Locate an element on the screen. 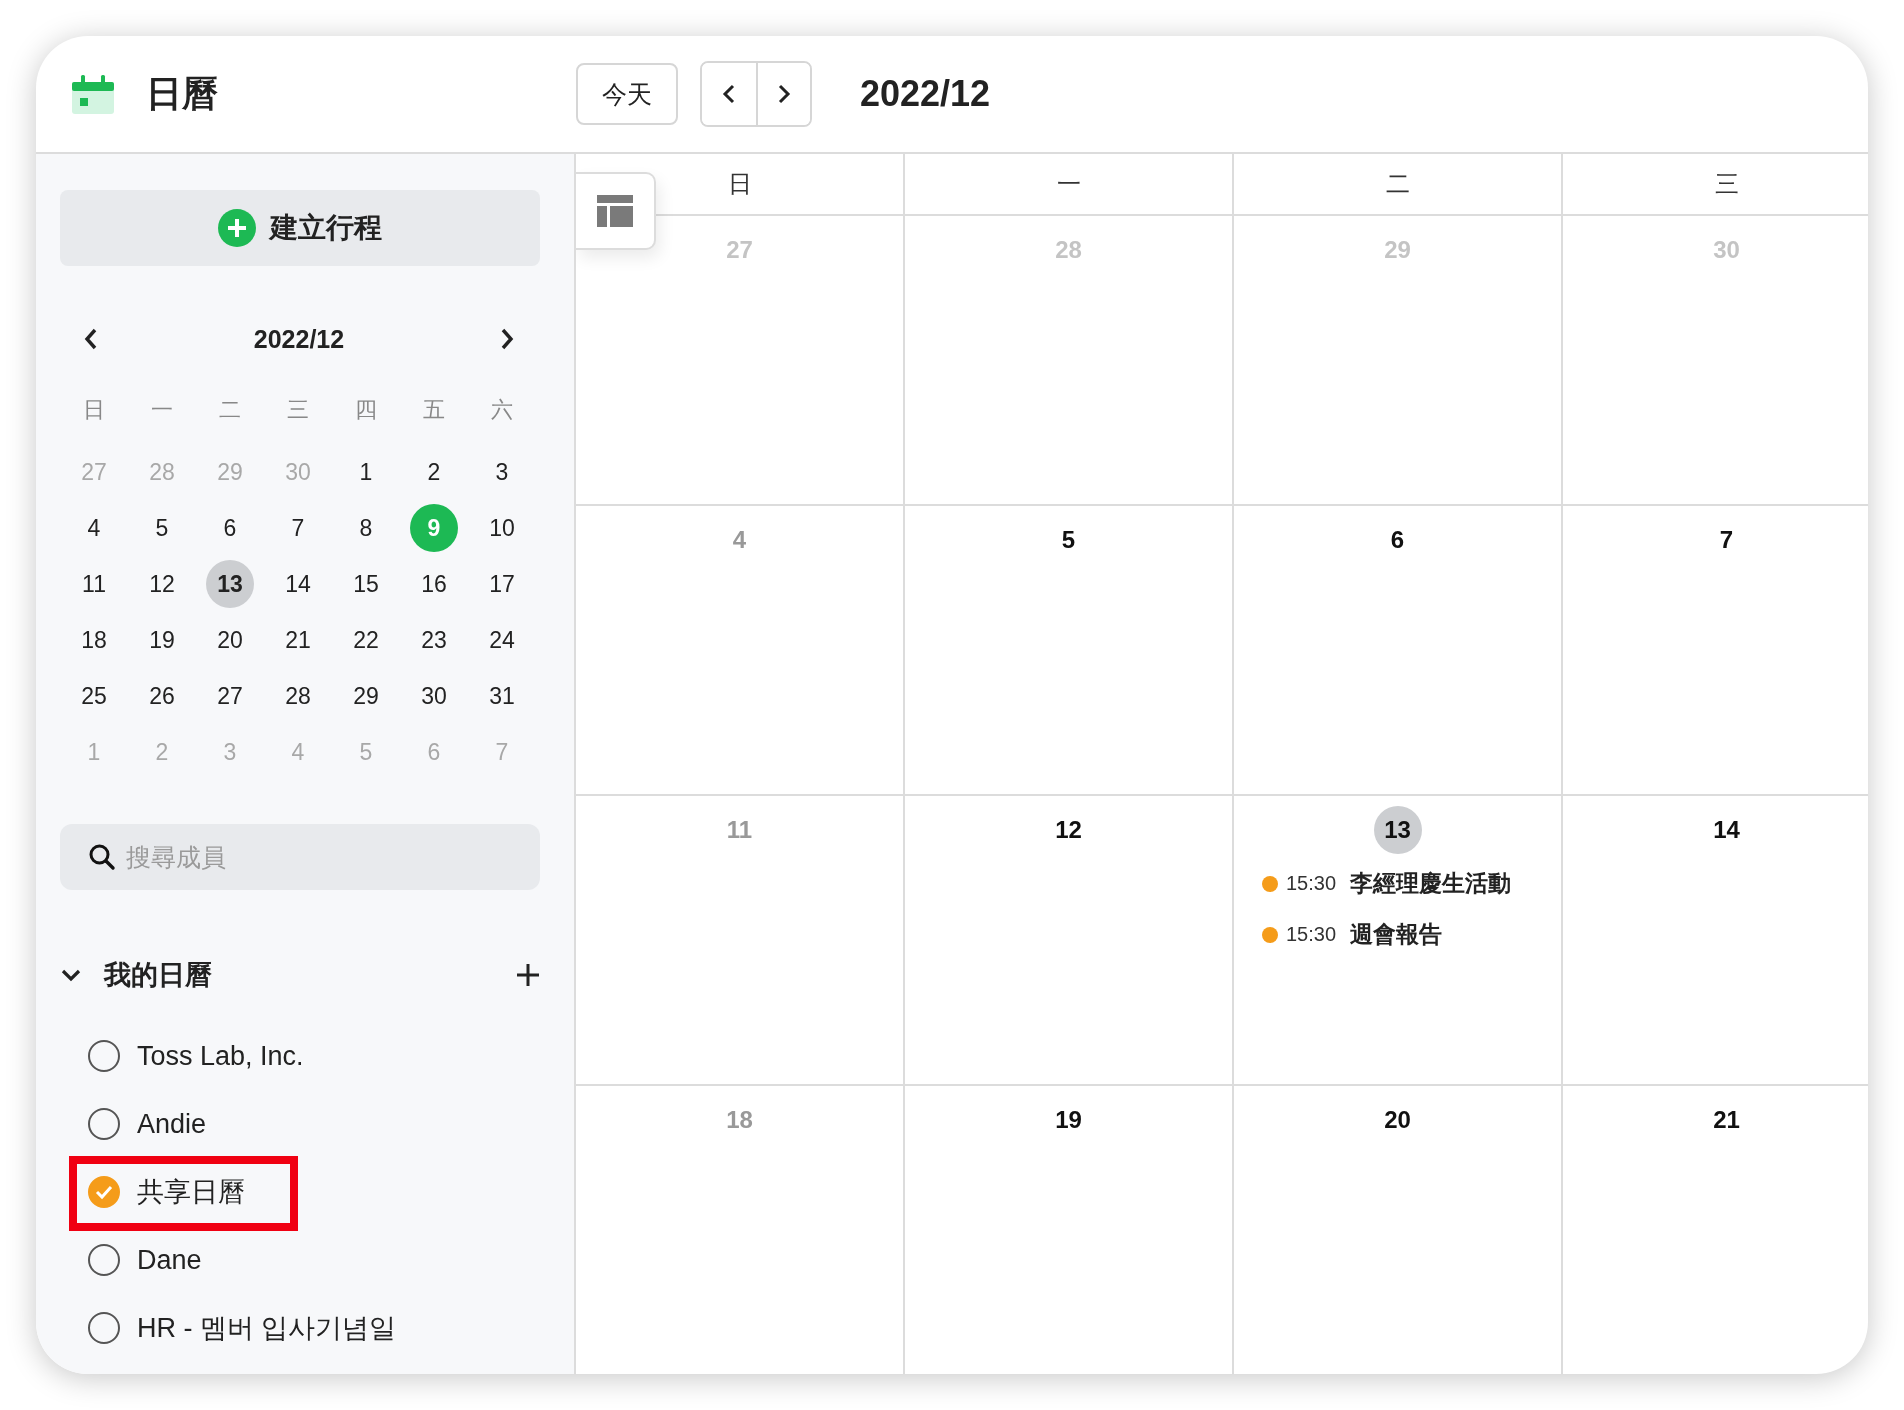 This screenshot has width=1904, height=1410. search-field: 搜尋成員 is located at coordinates (300, 857).